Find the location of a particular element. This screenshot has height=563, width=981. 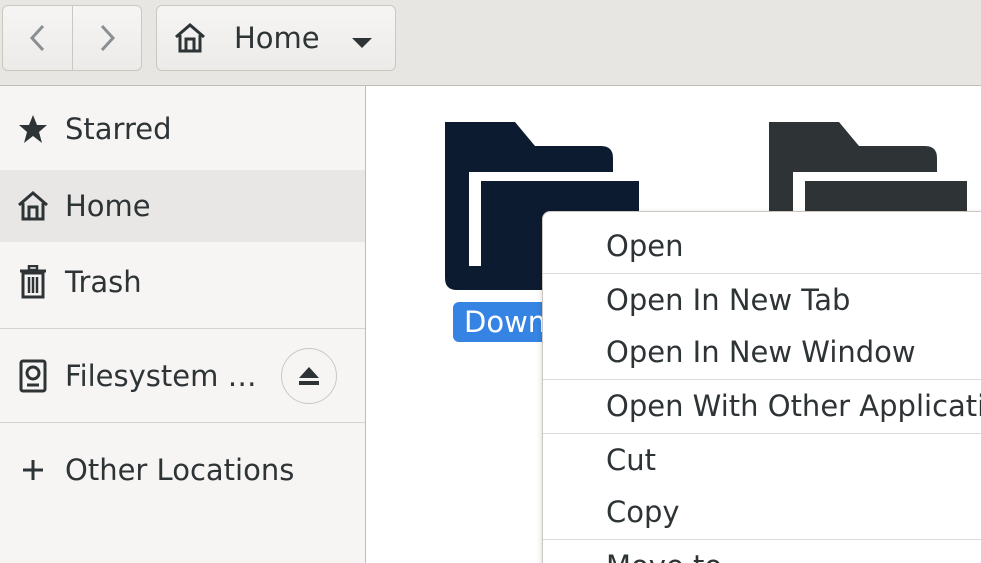

sidebar-item-label: Home is located at coordinates (108, 206).